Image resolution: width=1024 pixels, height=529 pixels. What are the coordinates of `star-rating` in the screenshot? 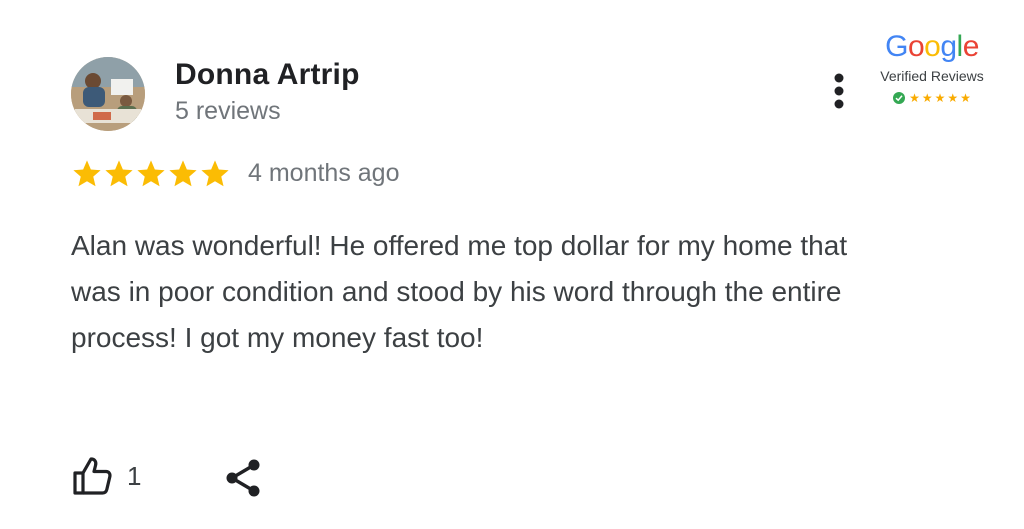 It's located at (151, 174).